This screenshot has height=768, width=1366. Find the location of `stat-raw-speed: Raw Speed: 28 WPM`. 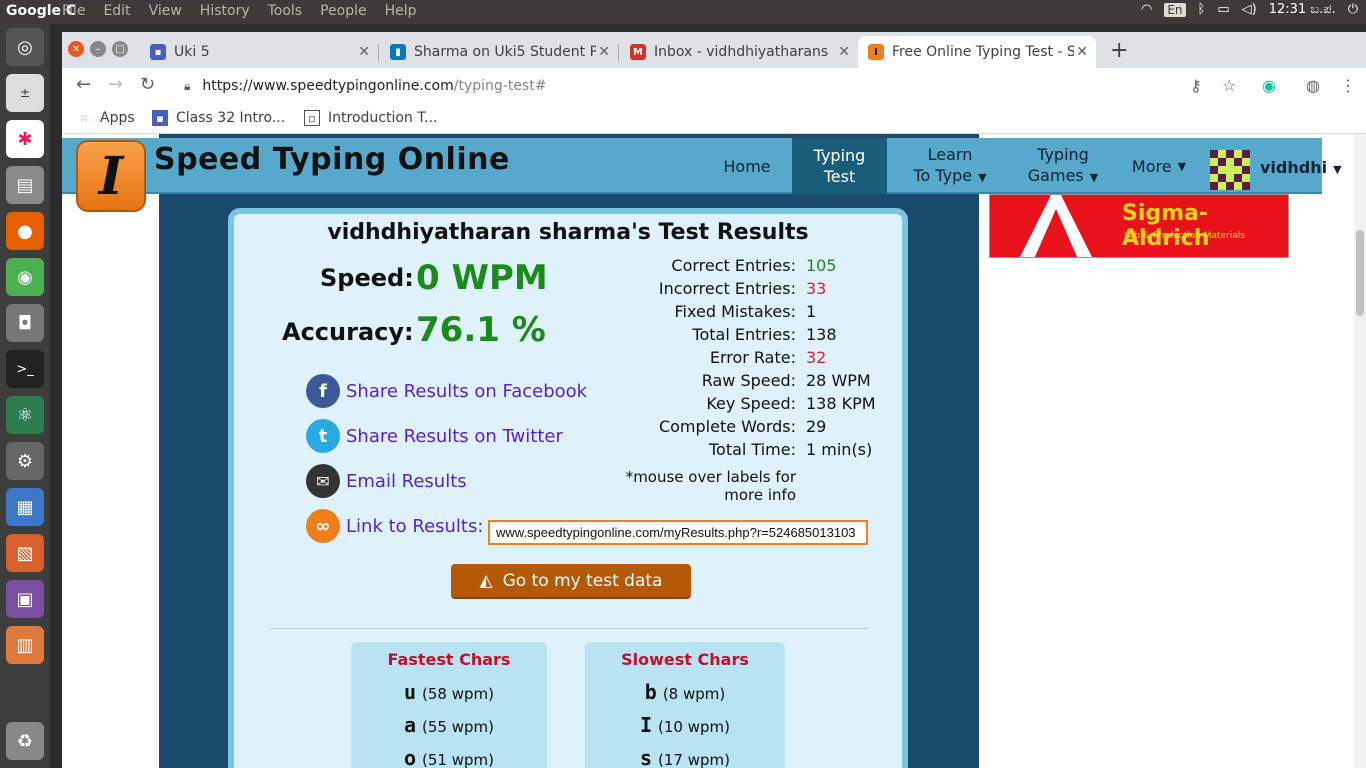

stat-raw-speed: Raw Speed: 28 WPM is located at coordinates (786, 380).